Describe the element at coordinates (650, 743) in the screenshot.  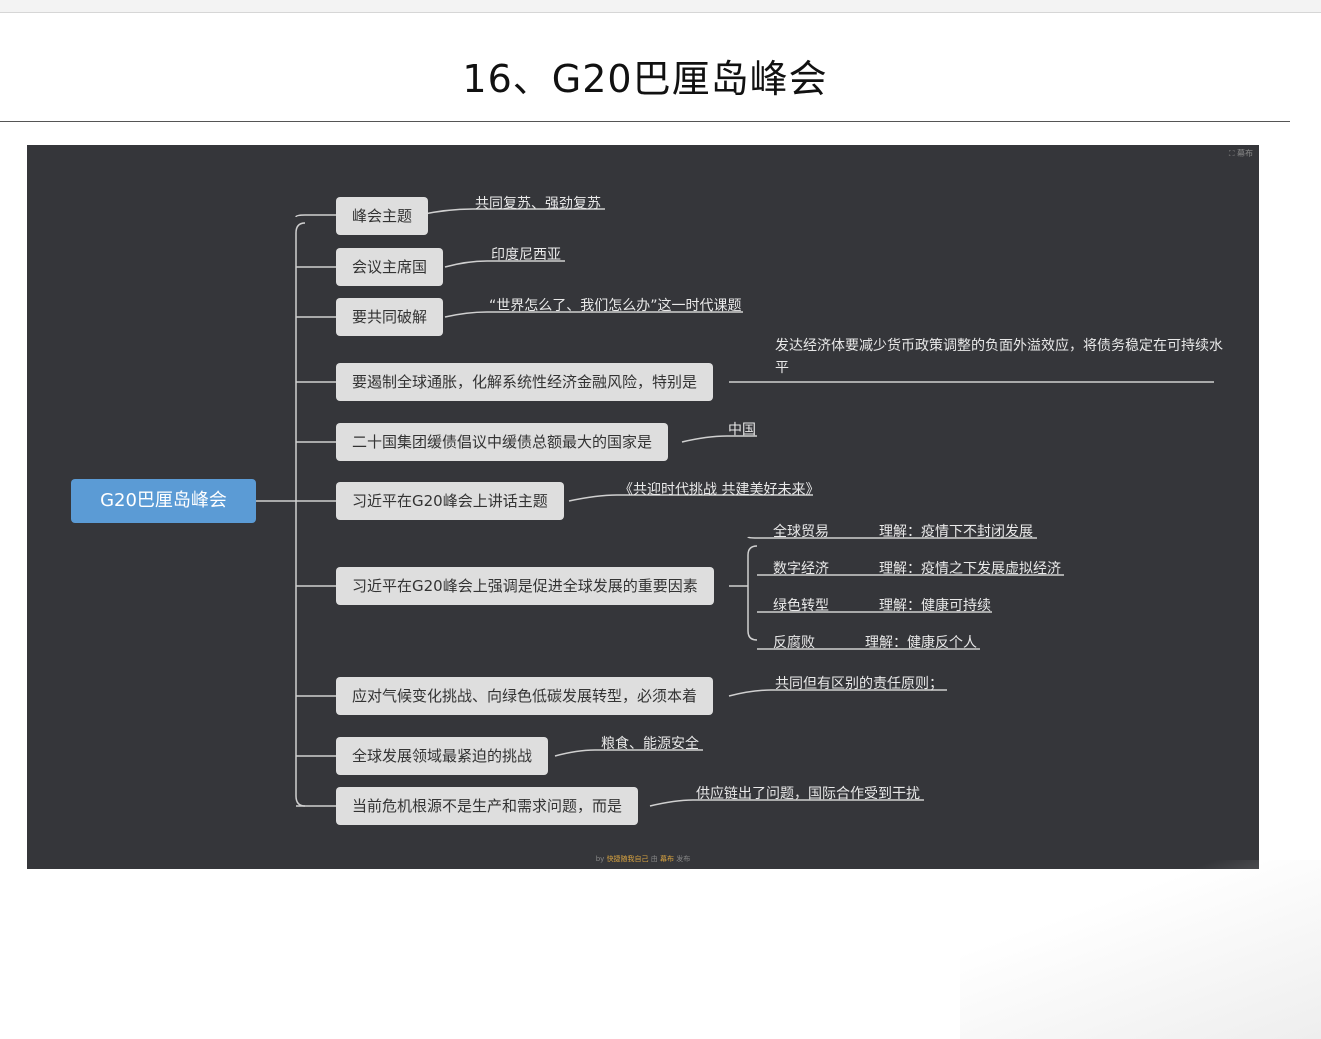
I see `leaf-urgent-challenge: 粮食、能源安全` at that location.